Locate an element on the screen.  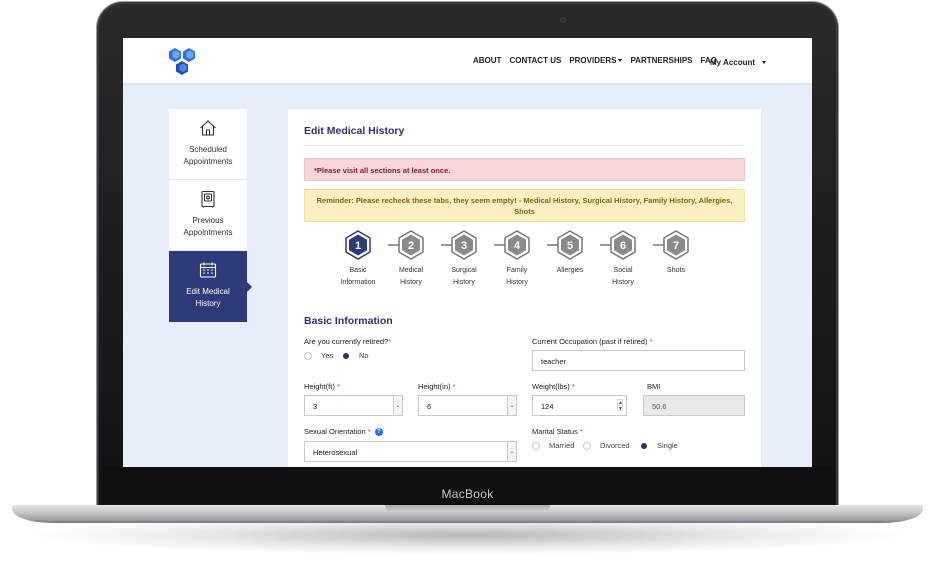
height-in-label: Height(in) * is located at coordinates (437, 386).